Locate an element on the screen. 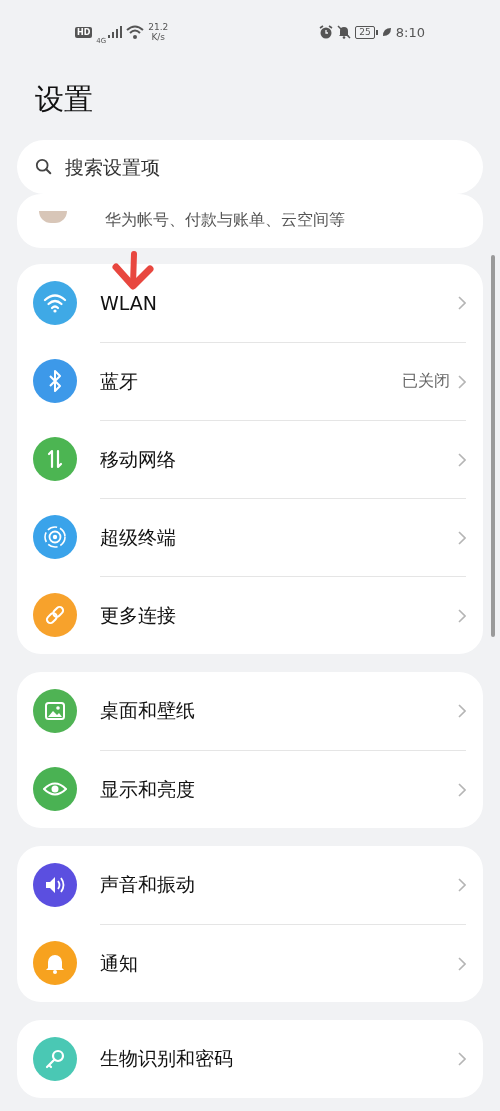 The width and height of the screenshot is (500, 1111). mute-bell-icon is located at coordinates (344, 32).